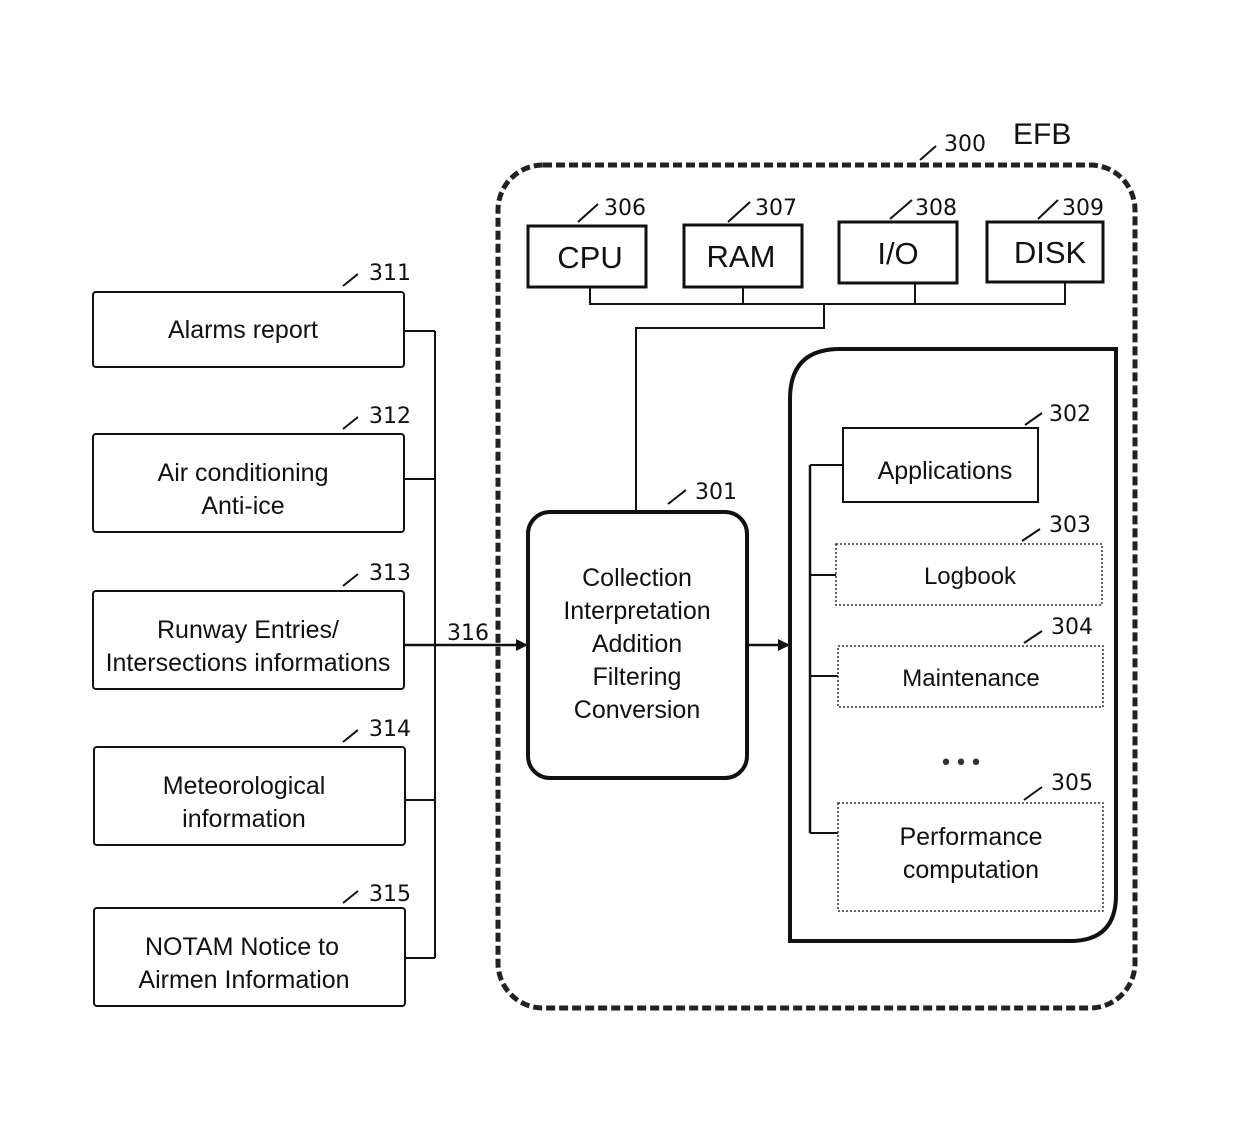  Describe the element at coordinates (970, 837) in the screenshot. I see `app-label: Performance` at that location.